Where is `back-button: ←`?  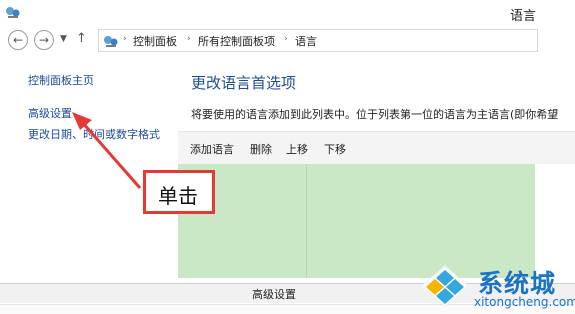 back-button: ← is located at coordinates (18, 40).